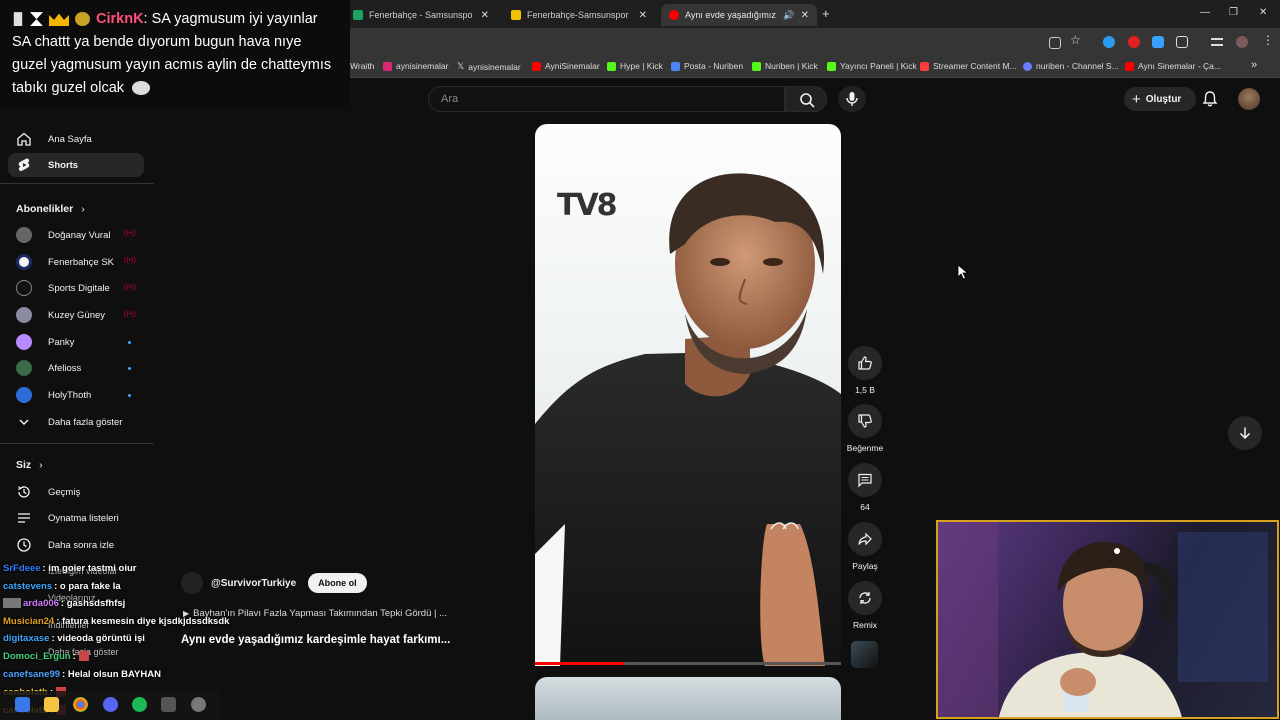  What do you see at coordinates (74, 656) in the screenshot?
I see `chat-text: :` at bounding box center [74, 656].